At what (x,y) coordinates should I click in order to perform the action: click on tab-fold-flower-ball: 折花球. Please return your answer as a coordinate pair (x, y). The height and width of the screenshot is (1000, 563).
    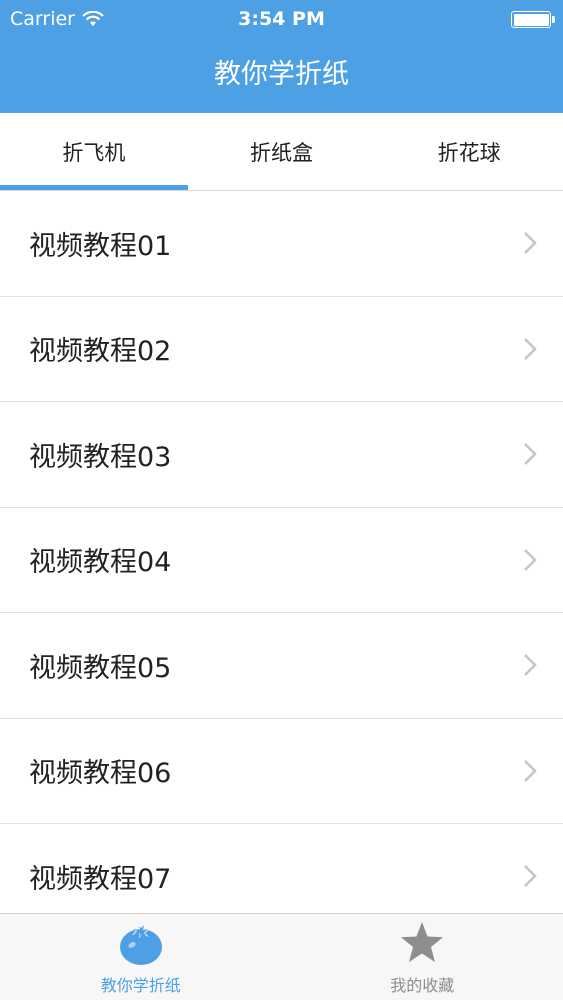
    Looking at the image, I should click on (469, 151).